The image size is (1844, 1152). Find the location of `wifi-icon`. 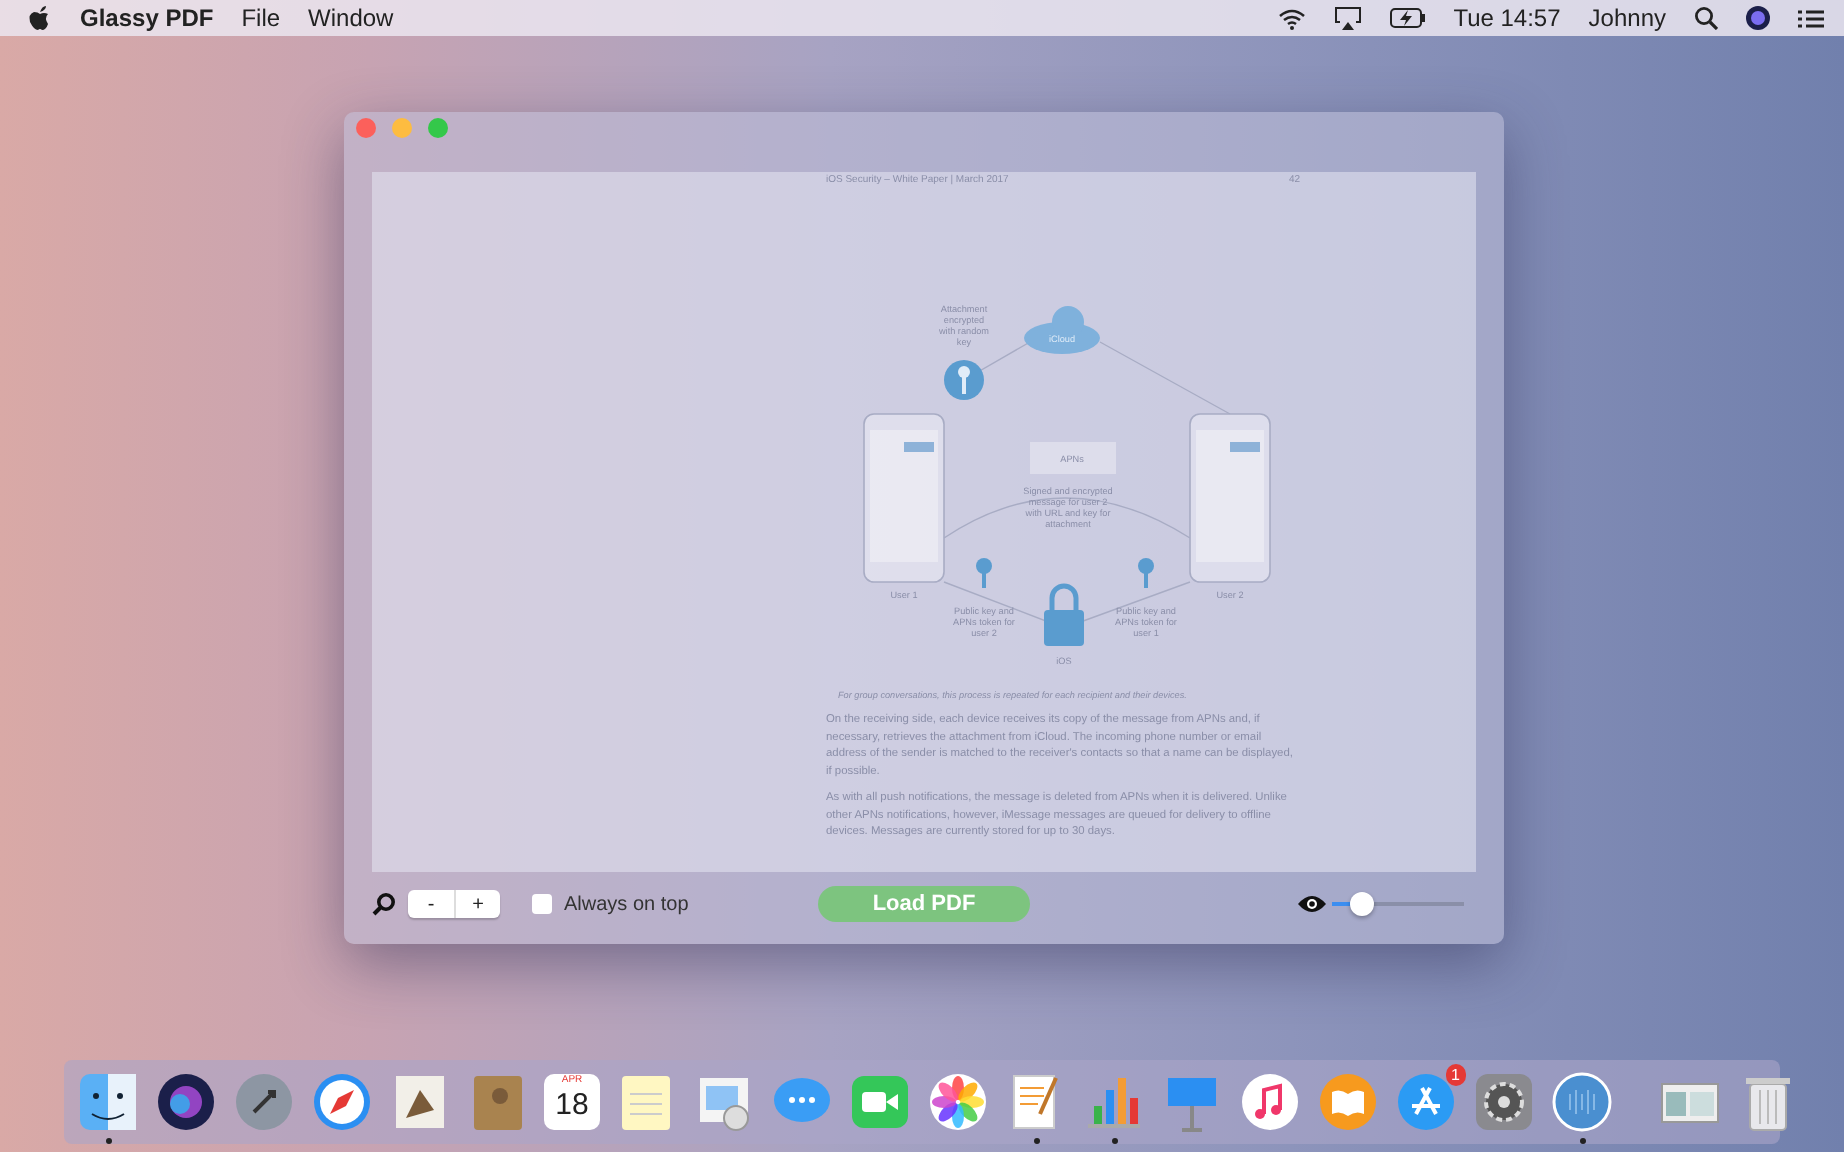

wifi-icon is located at coordinates (1291, 18).